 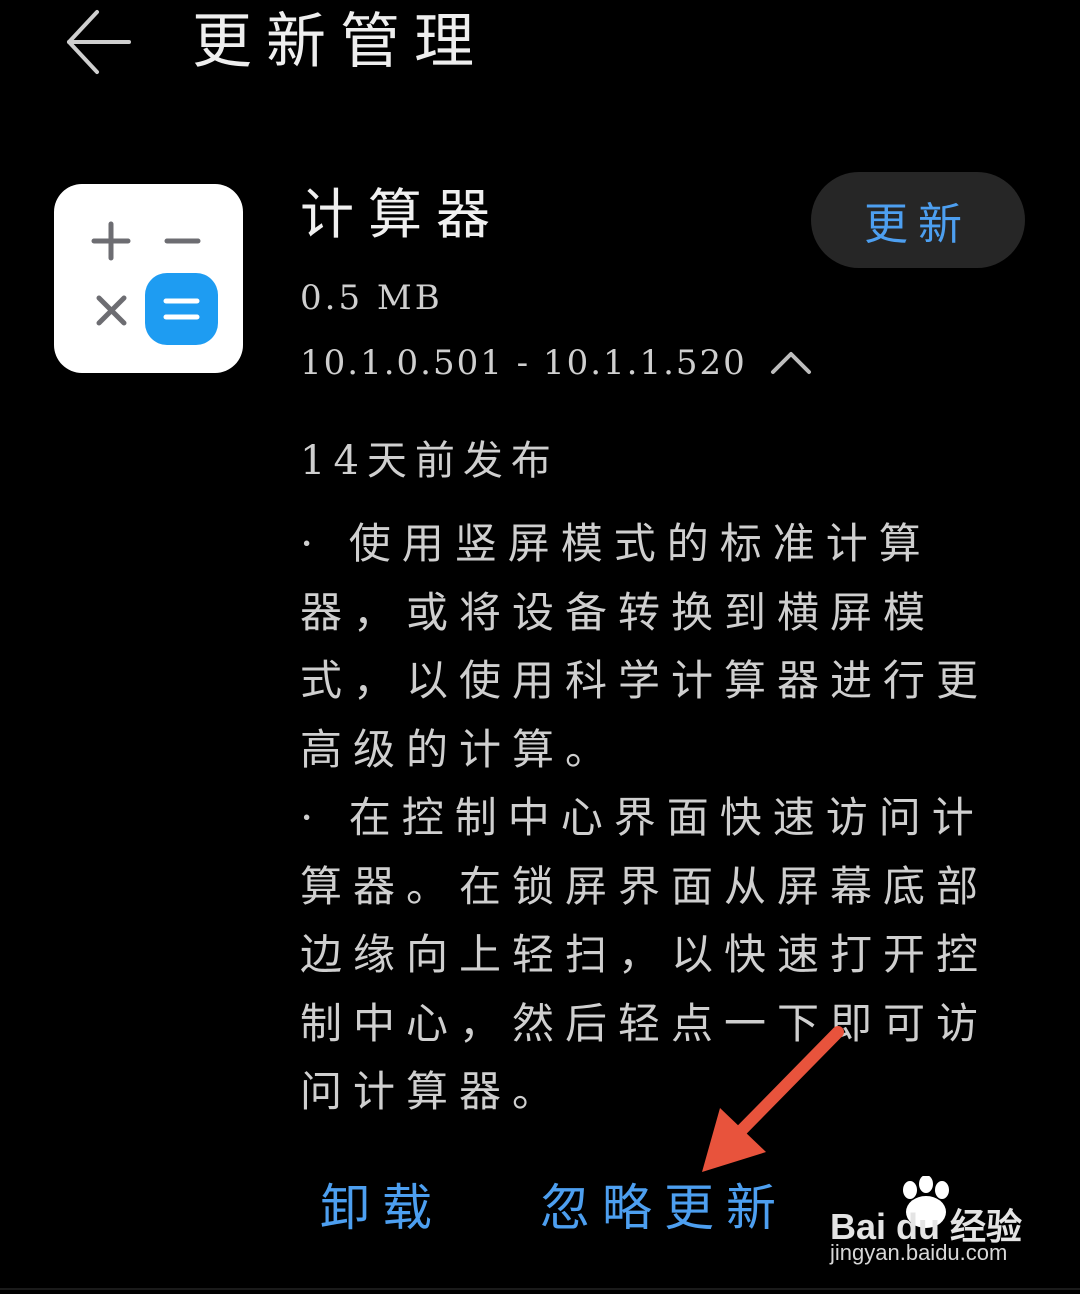 What do you see at coordinates (402, 214) in the screenshot?
I see `app-name: 计算器` at bounding box center [402, 214].